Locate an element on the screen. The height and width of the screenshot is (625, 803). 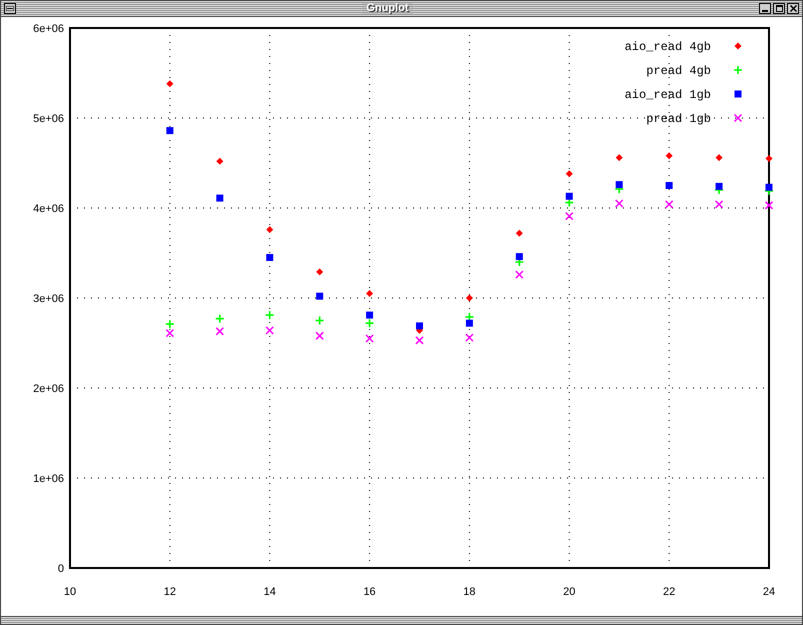
axis-tick-label: 2e+06 is located at coordinates (48, 389).